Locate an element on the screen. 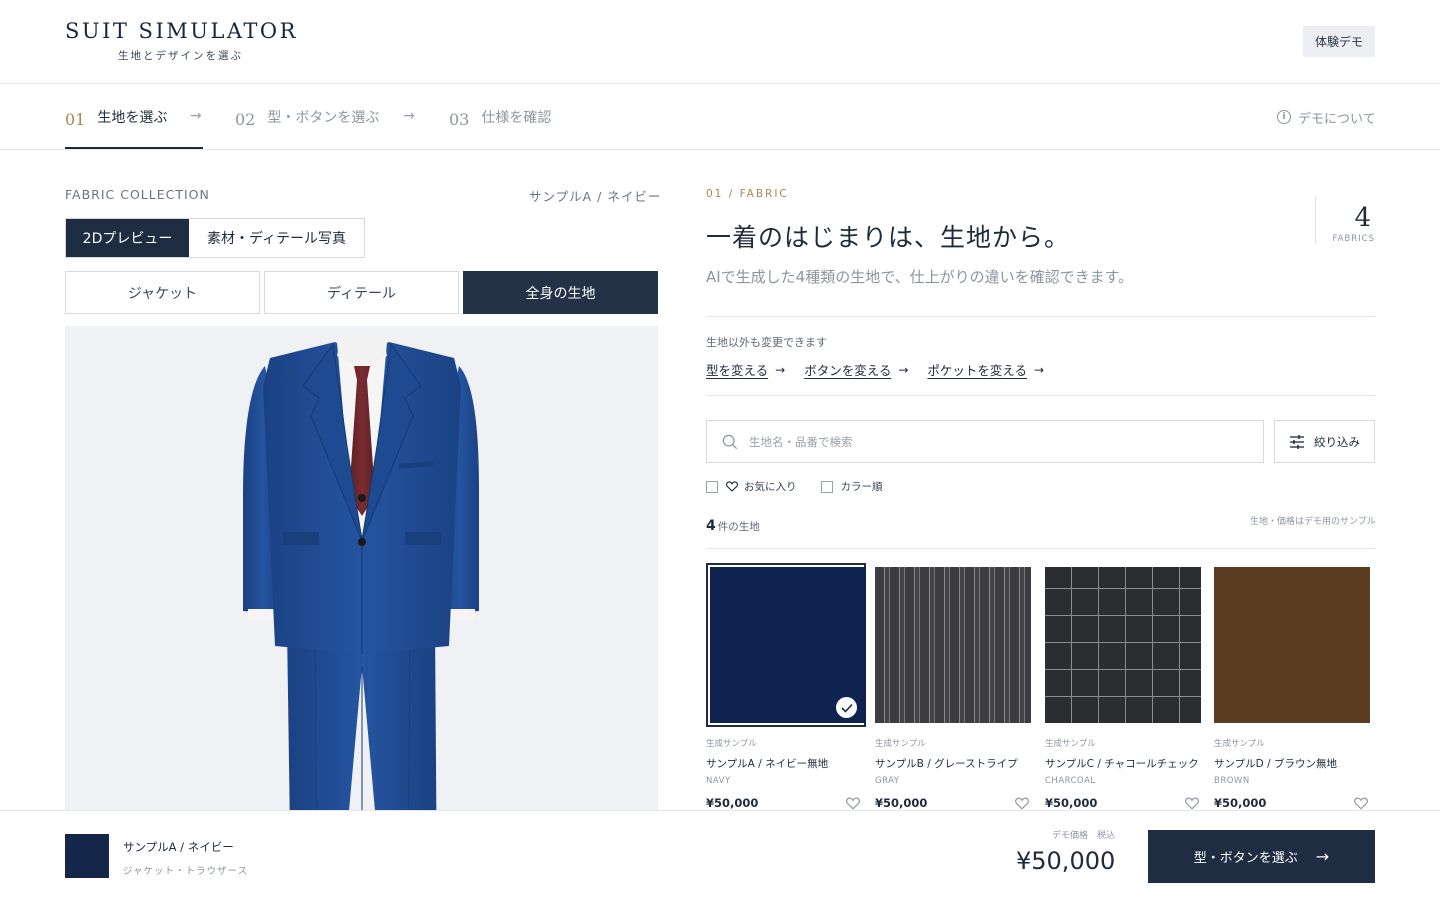  step-style: 02 型・ボタンを選ぶ is located at coordinates (307, 117).